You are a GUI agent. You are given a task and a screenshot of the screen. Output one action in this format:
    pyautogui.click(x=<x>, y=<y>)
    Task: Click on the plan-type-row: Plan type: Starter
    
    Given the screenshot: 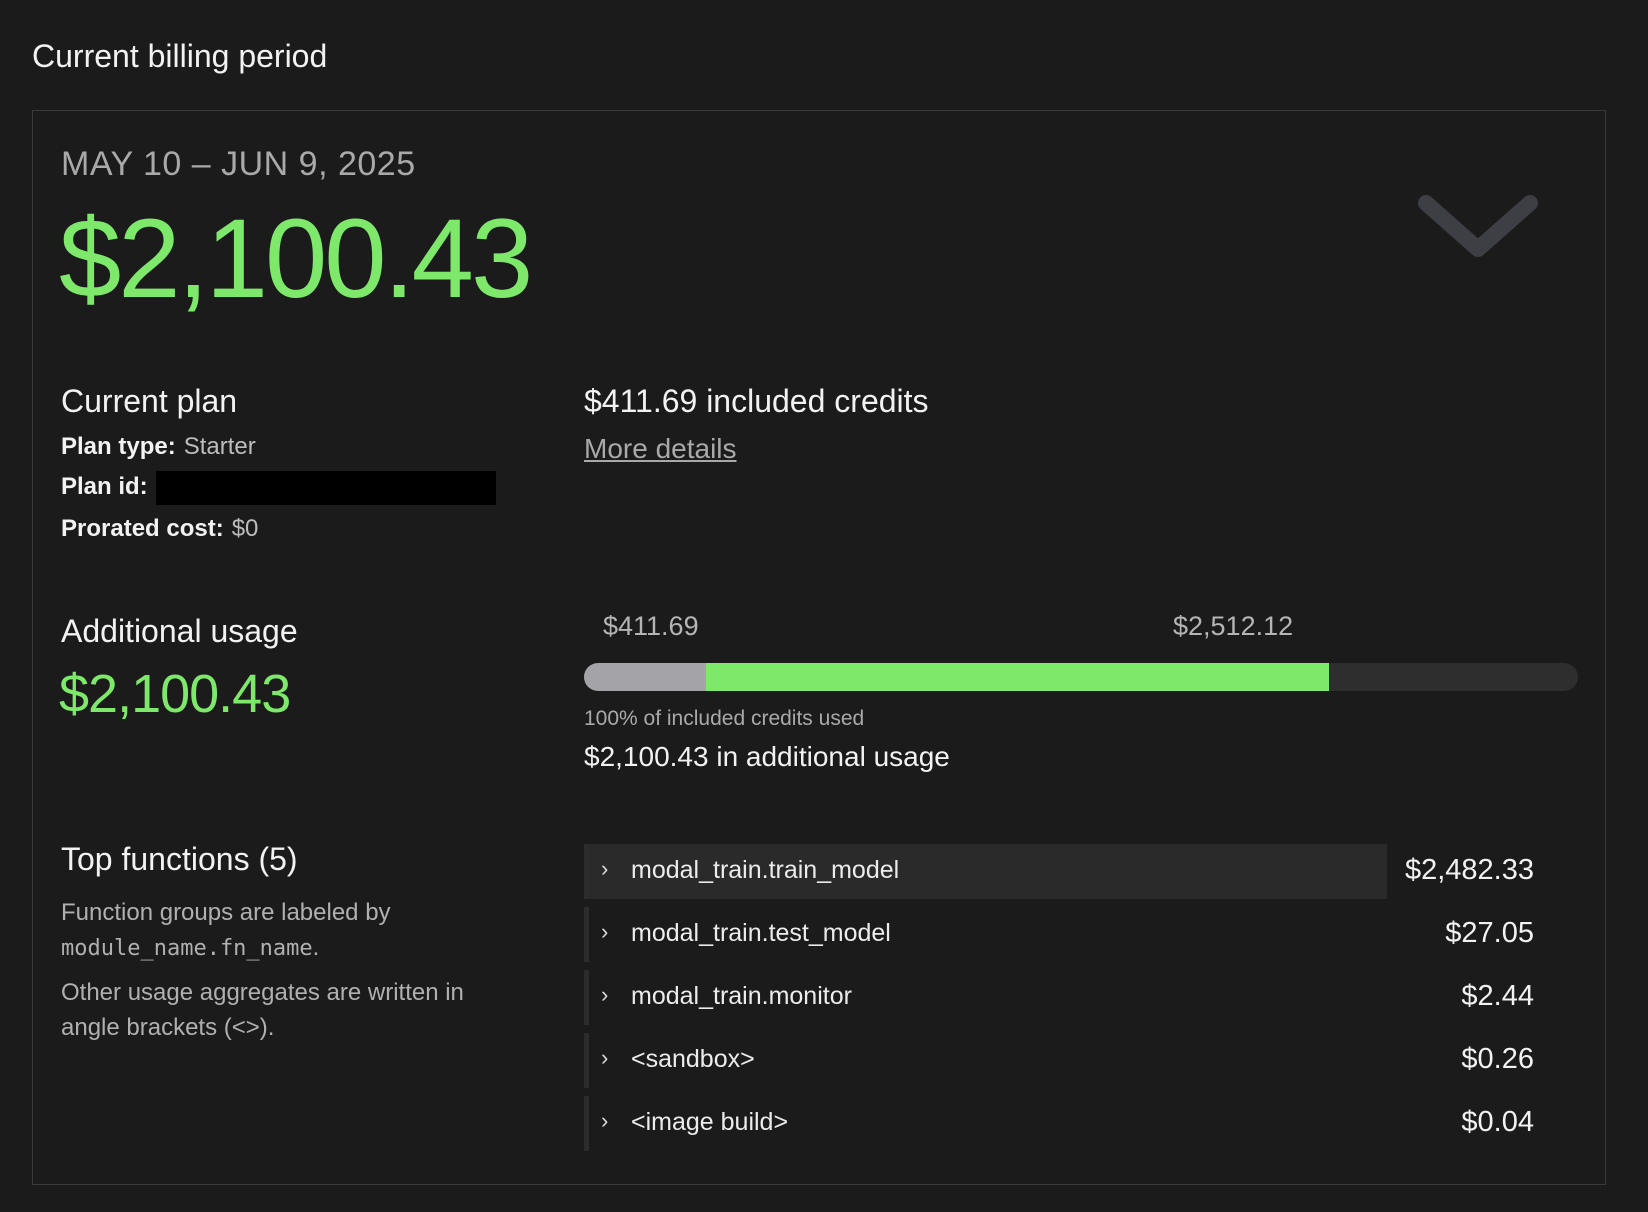 What is the action you would take?
    pyautogui.click(x=158, y=447)
    